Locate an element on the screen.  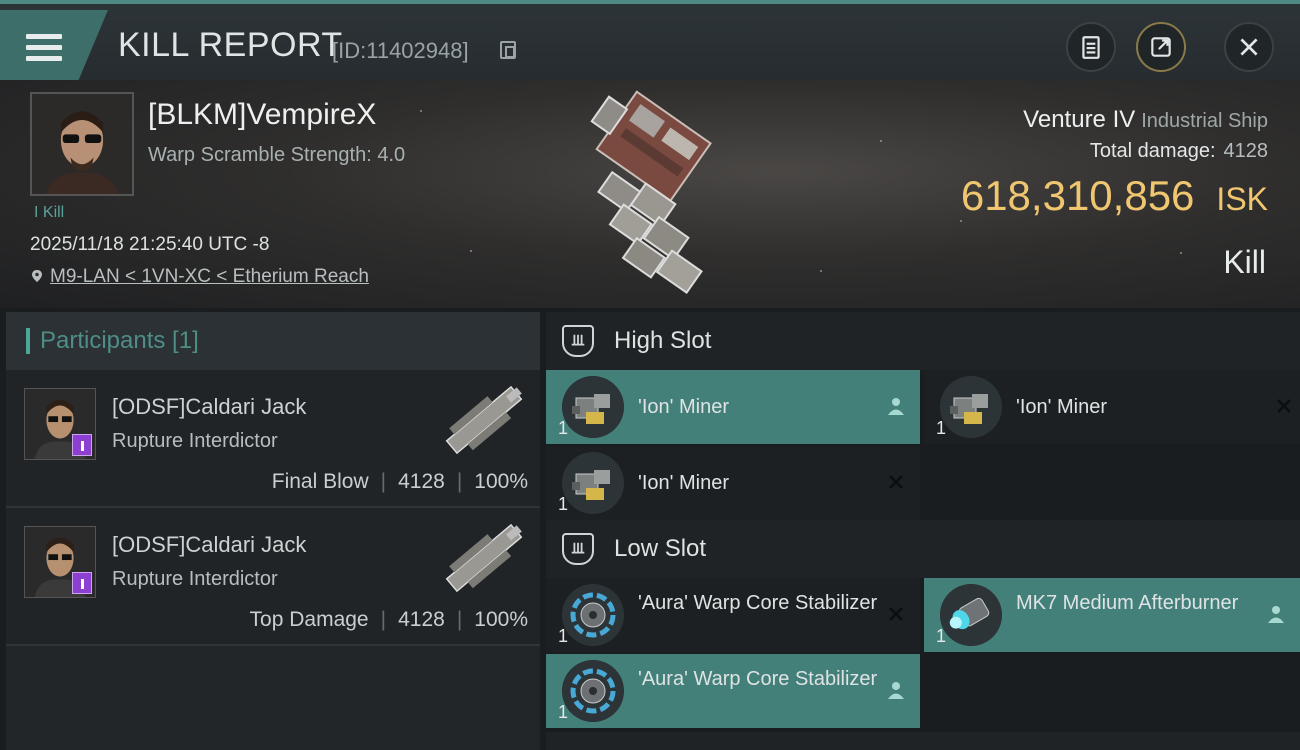
close-icon is located at coordinates (1249, 47).